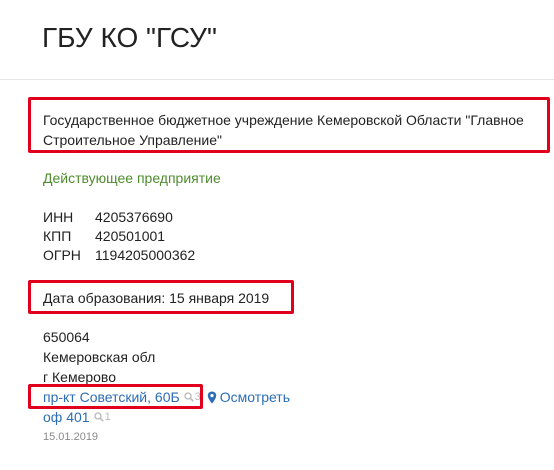  What do you see at coordinates (71, 437) in the screenshot?
I see `address-date: 15.01.2019` at bounding box center [71, 437].